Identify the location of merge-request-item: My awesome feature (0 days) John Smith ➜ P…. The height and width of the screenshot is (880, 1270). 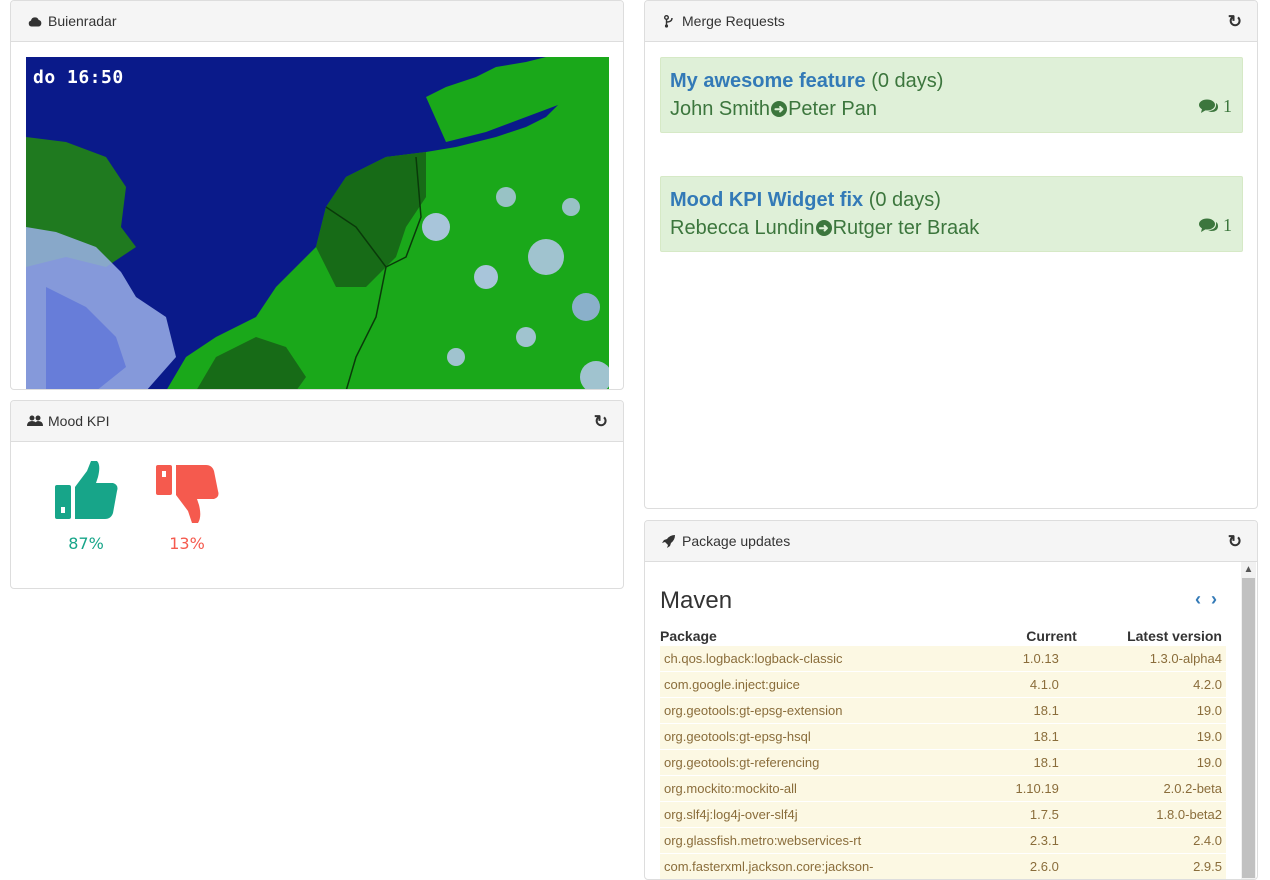
(951, 95).